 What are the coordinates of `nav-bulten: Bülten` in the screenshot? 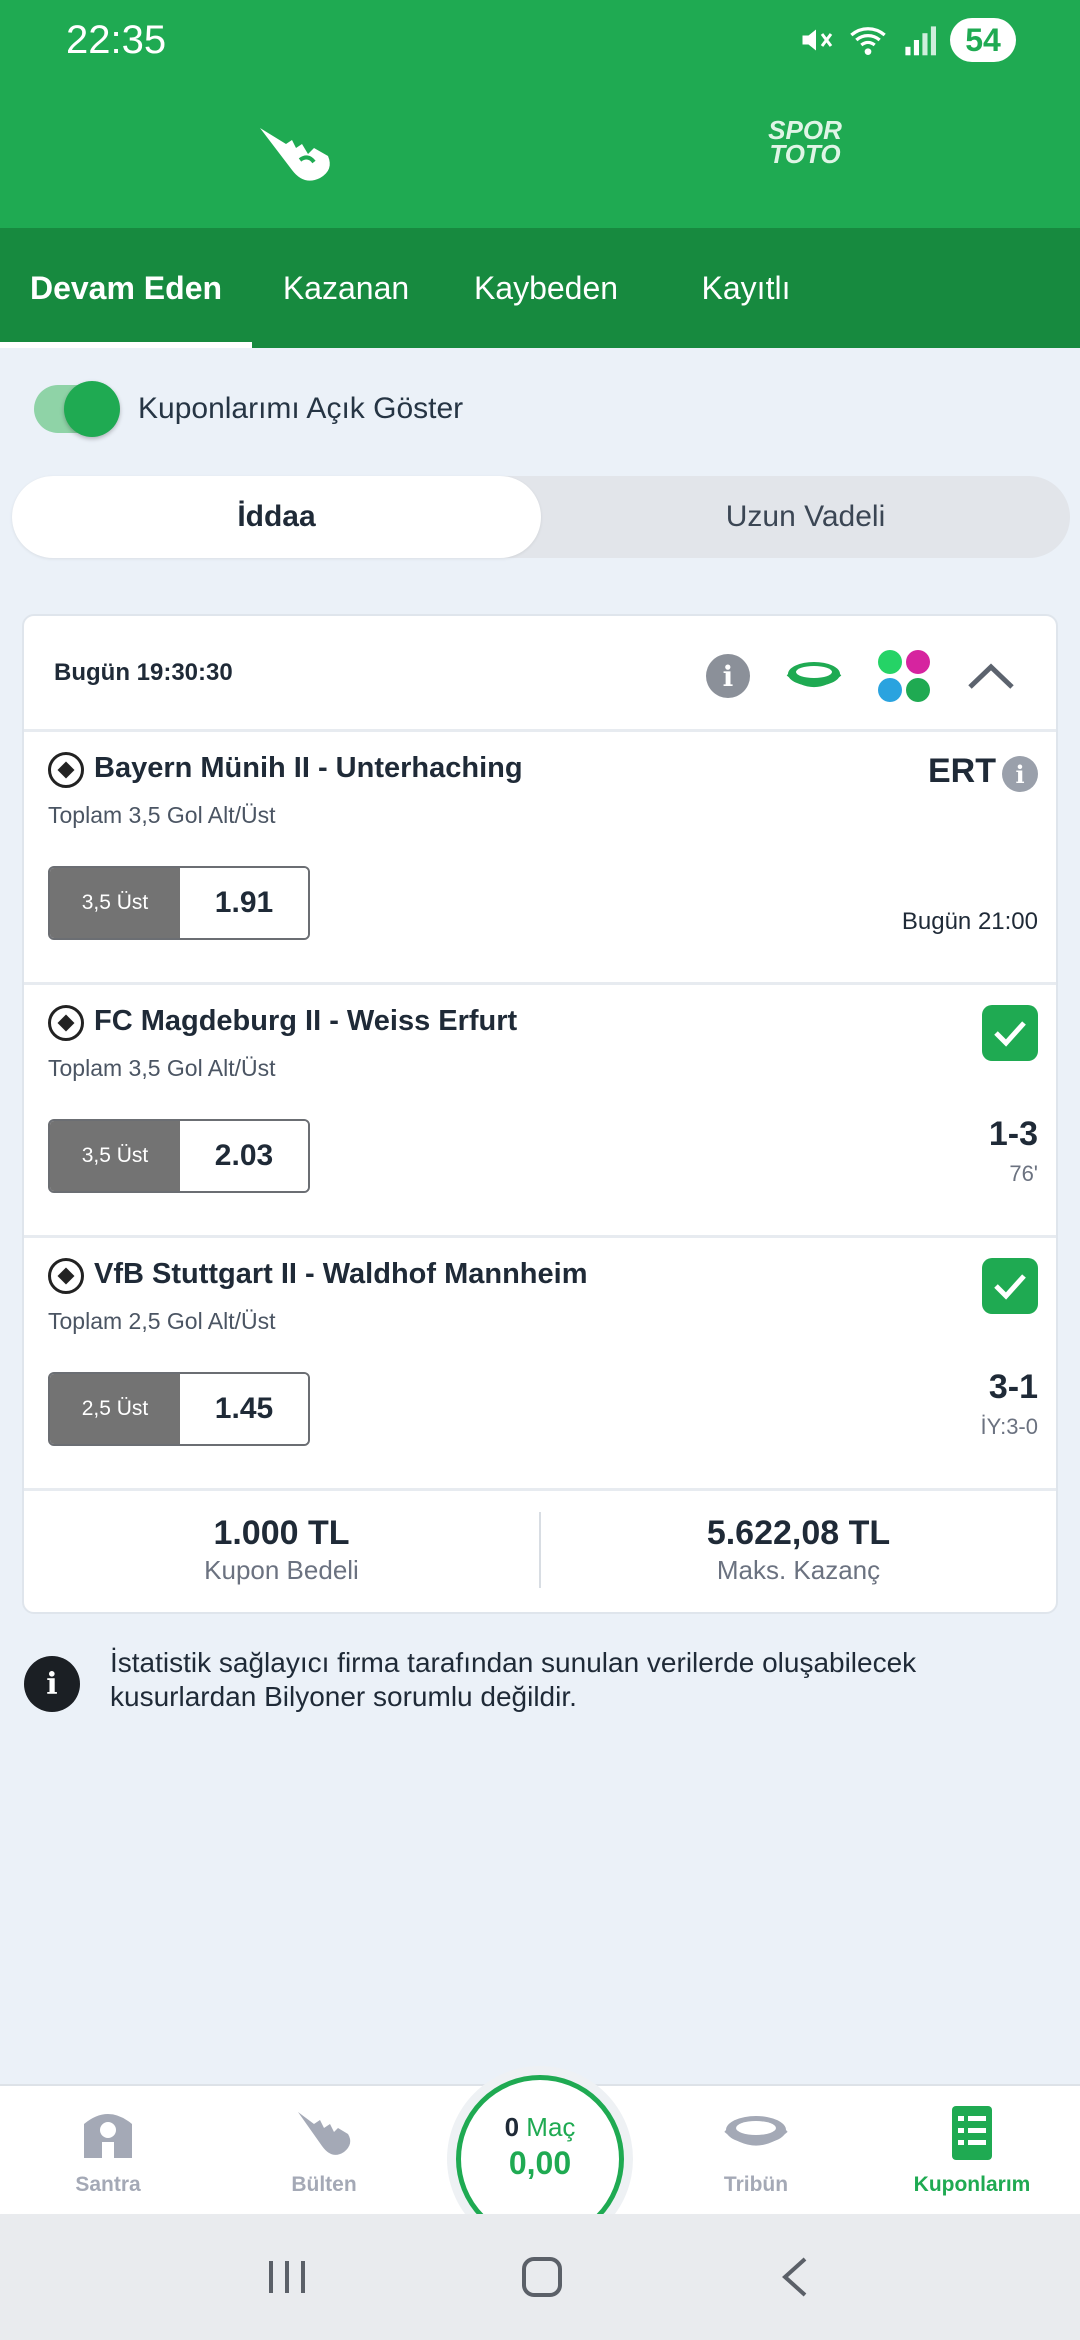 It's located at (324, 2150).